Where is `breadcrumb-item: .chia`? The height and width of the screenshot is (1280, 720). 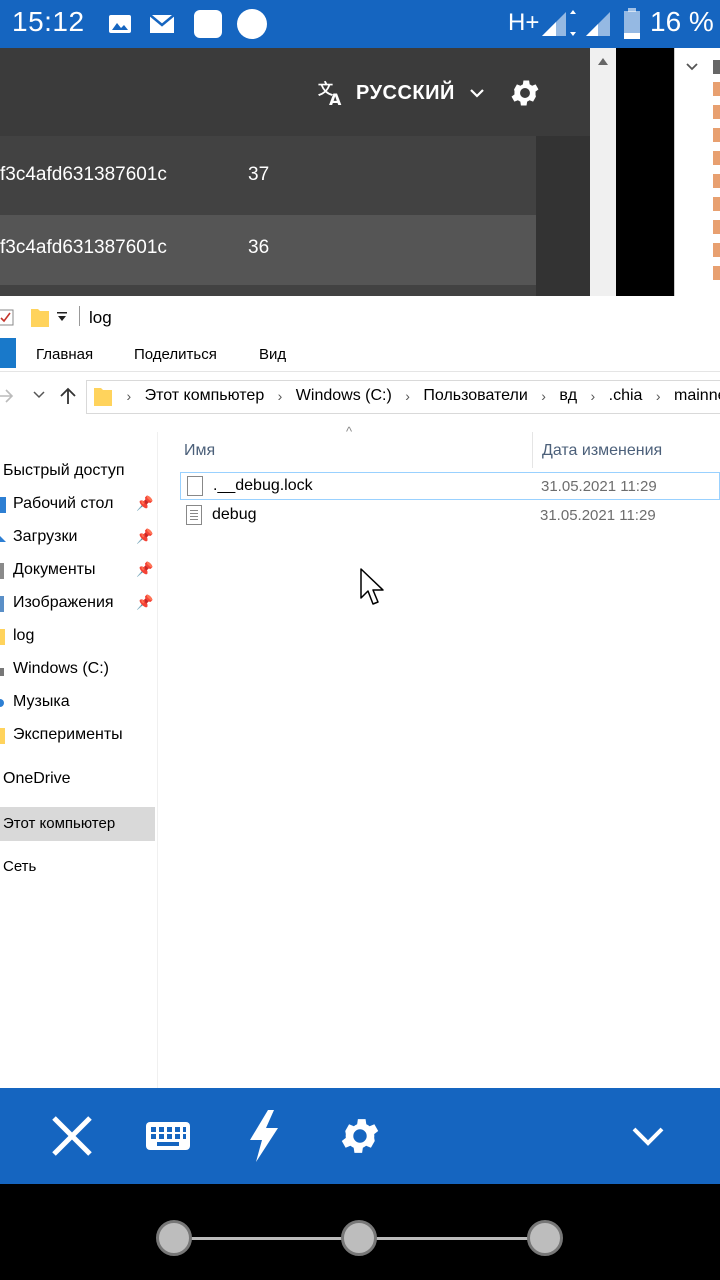 breadcrumb-item: .chia is located at coordinates (626, 396).